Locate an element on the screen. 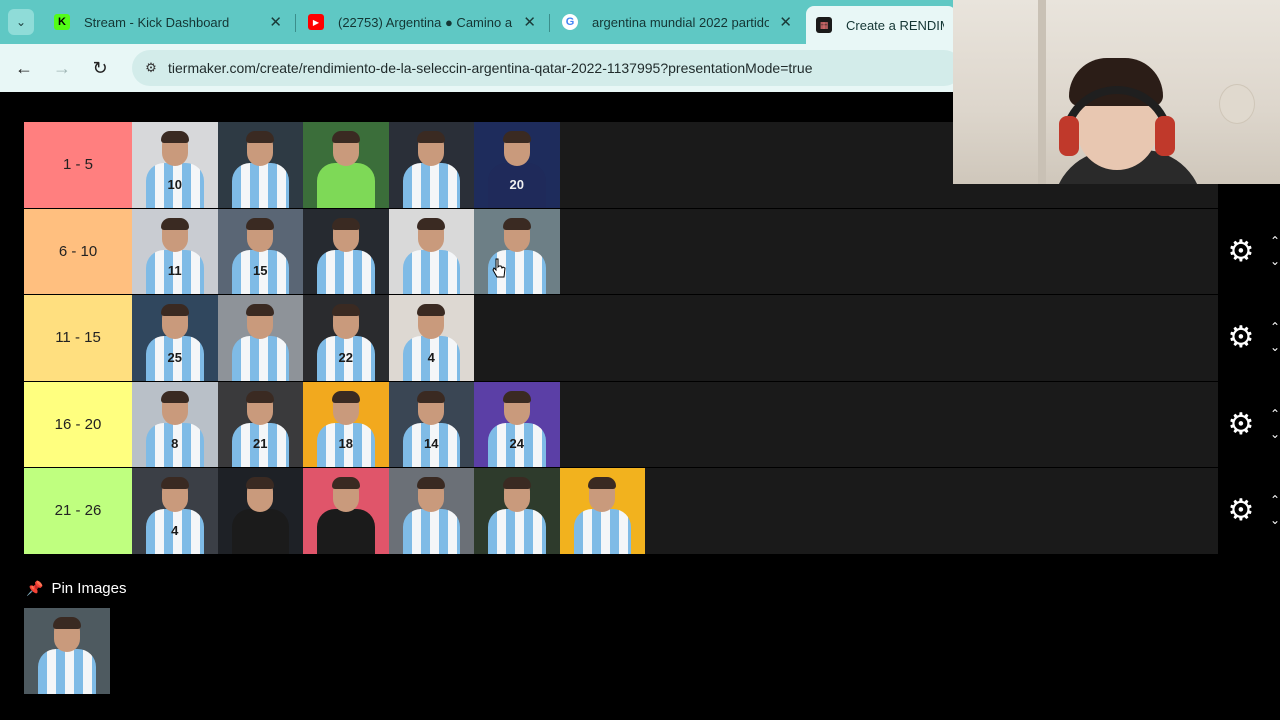 The width and height of the screenshot is (1280, 720). tier-label: 1 - 5 is located at coordinates (78, 165).